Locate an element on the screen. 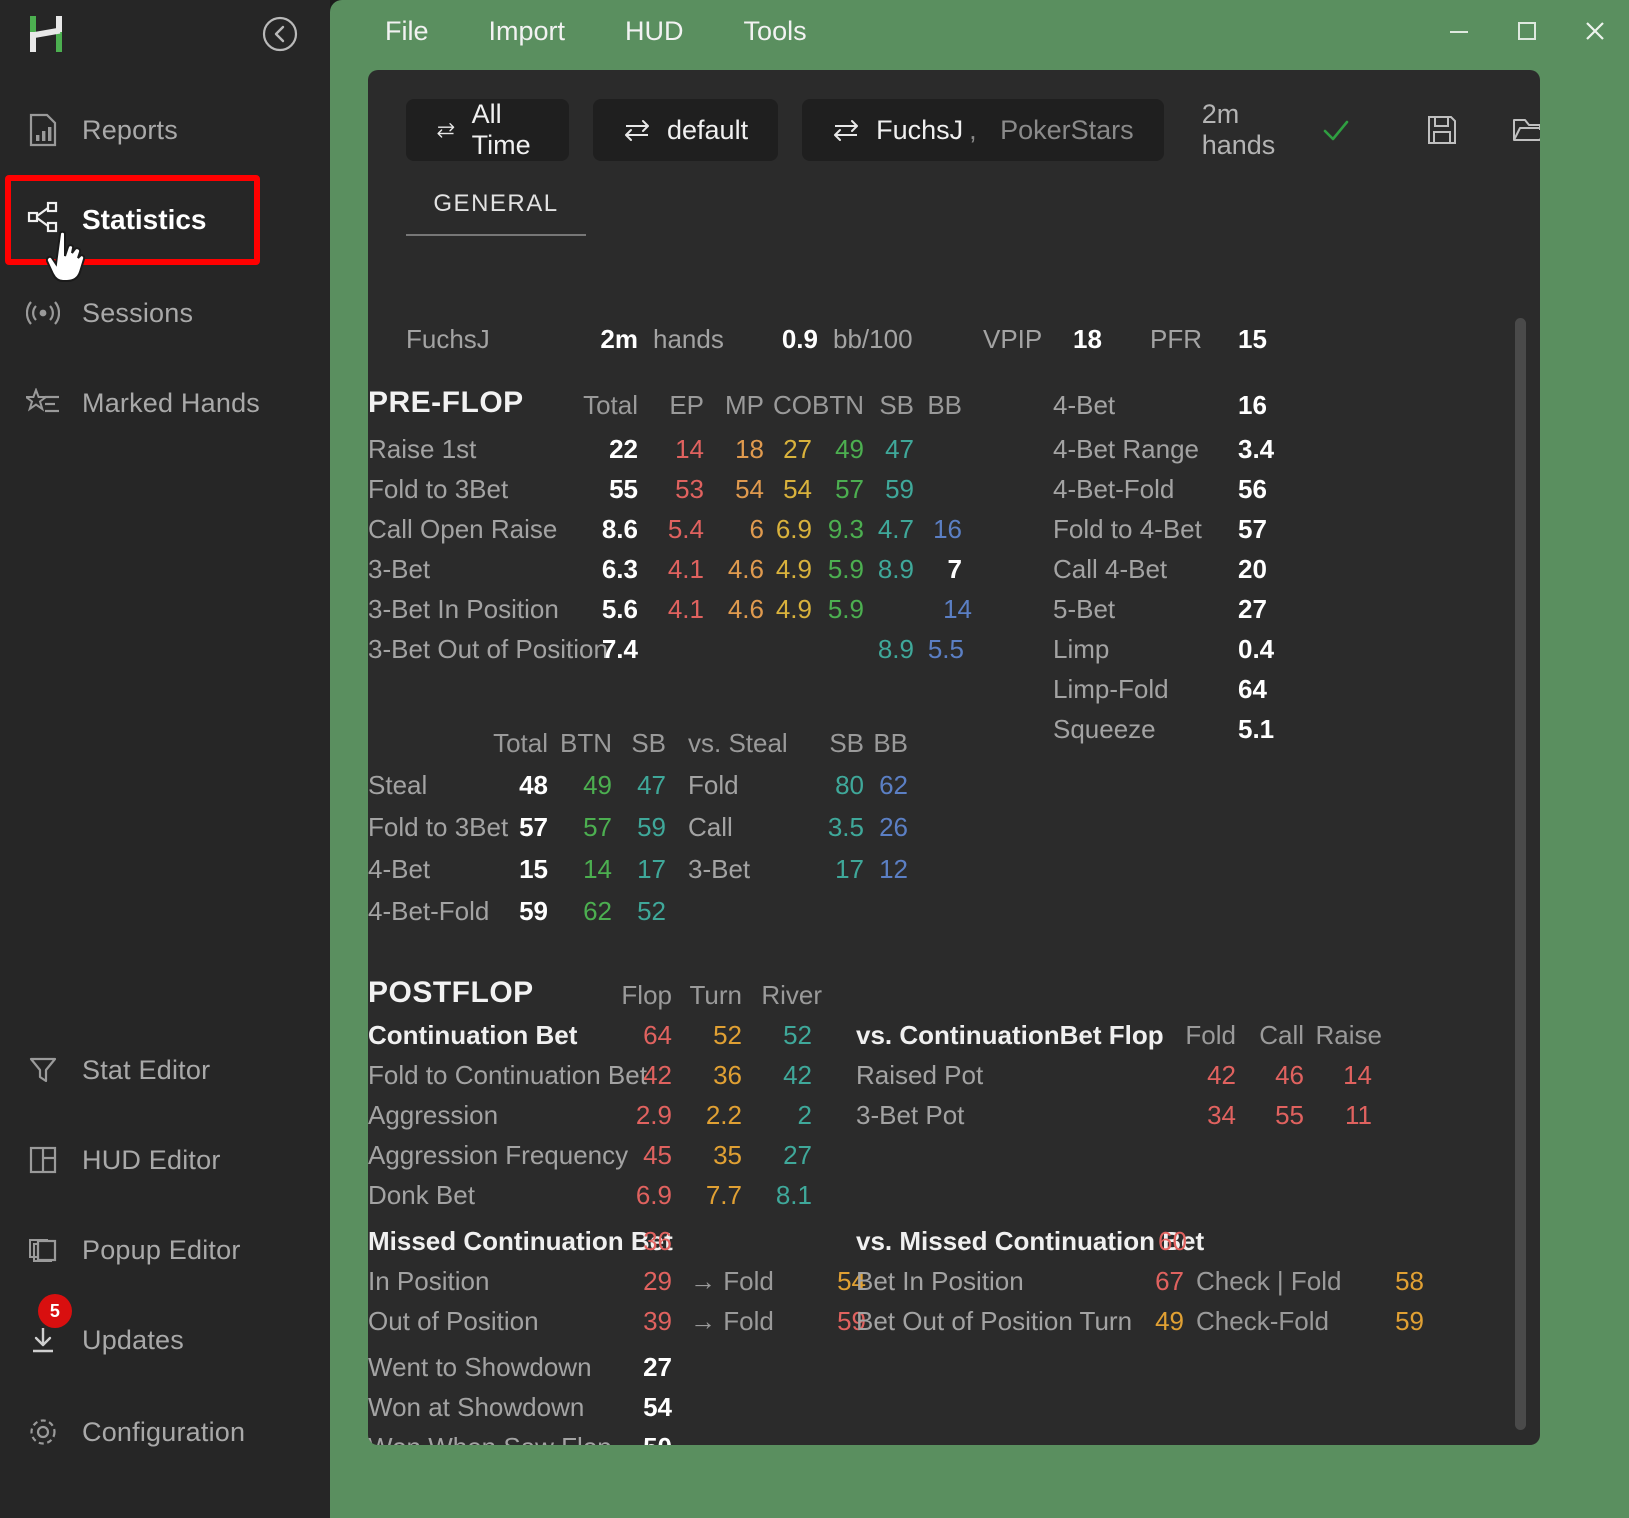 The height and width of the screenshot is (1518, 1629). steal-cell: 47 is located at coordinates (651, 785).